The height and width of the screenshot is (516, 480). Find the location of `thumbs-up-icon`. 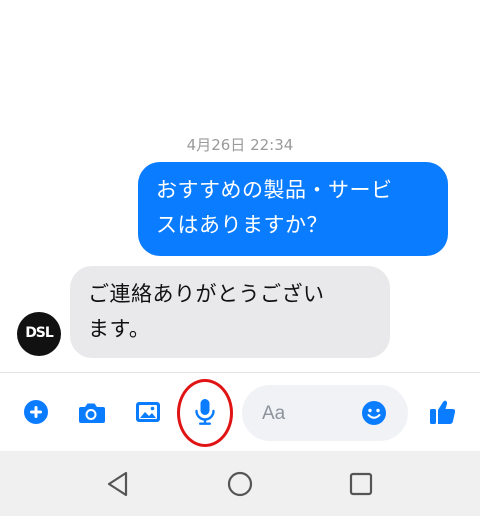

thumbs-up-icon is located at coordinates (443, 412).